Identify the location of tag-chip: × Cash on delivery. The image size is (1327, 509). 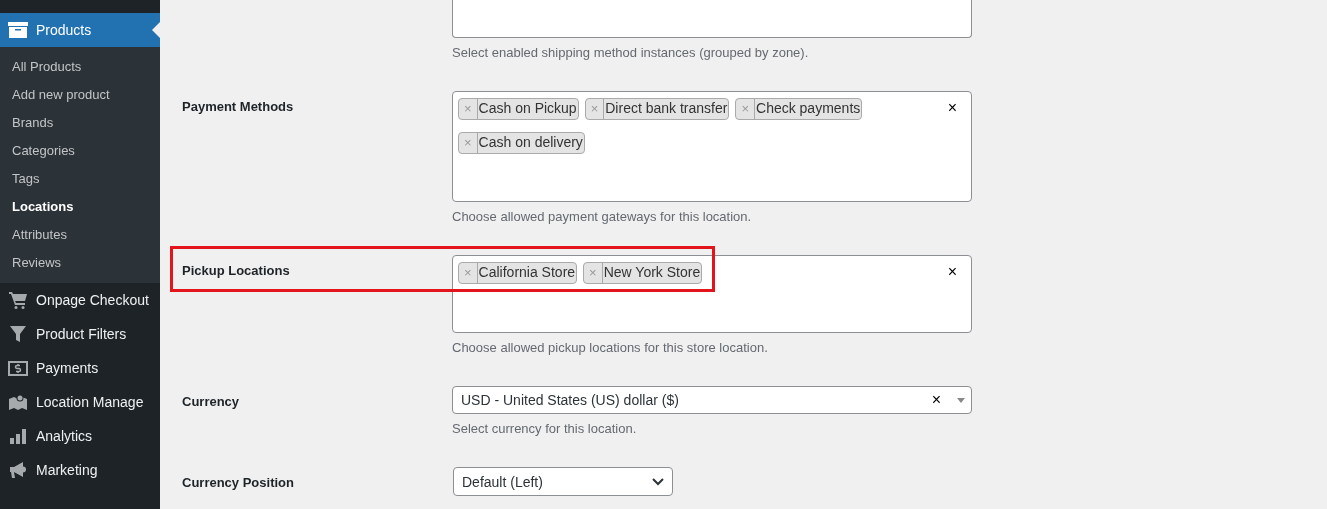
(521, 143).